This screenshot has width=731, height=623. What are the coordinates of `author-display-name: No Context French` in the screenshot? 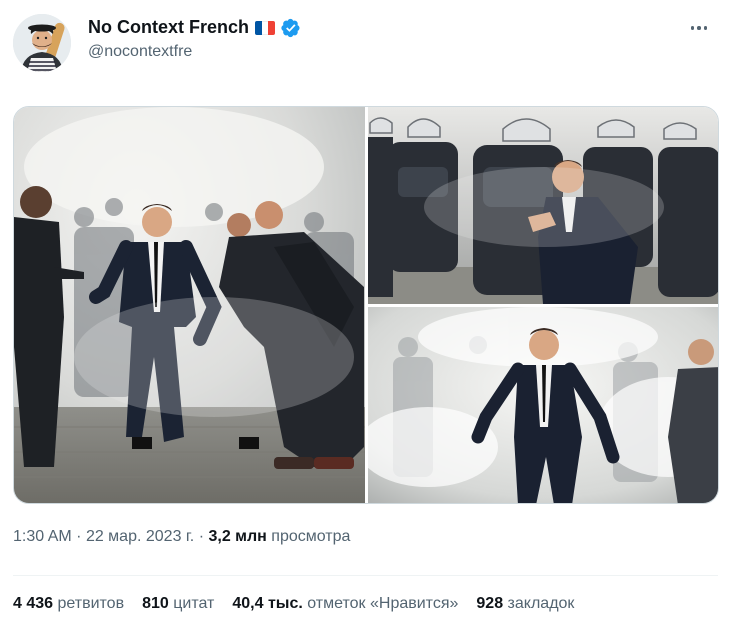 It's located at (168, 27).